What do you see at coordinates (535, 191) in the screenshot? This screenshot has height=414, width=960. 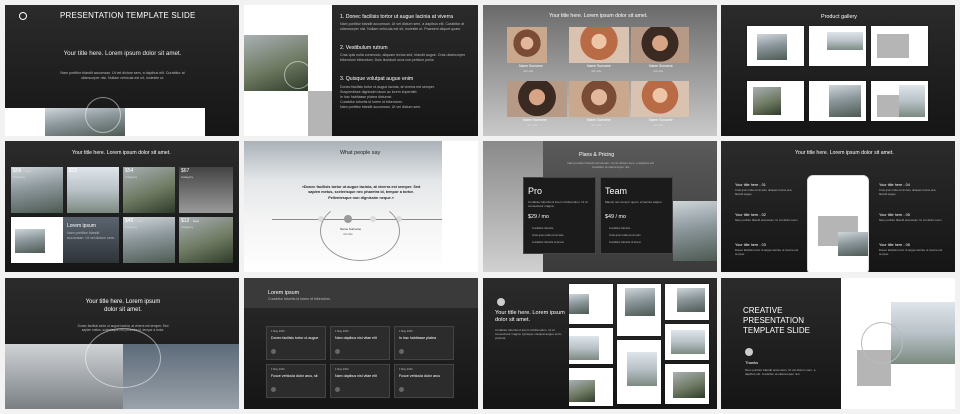 I see `plan-name: Pro` at bounding box center [535, 191].